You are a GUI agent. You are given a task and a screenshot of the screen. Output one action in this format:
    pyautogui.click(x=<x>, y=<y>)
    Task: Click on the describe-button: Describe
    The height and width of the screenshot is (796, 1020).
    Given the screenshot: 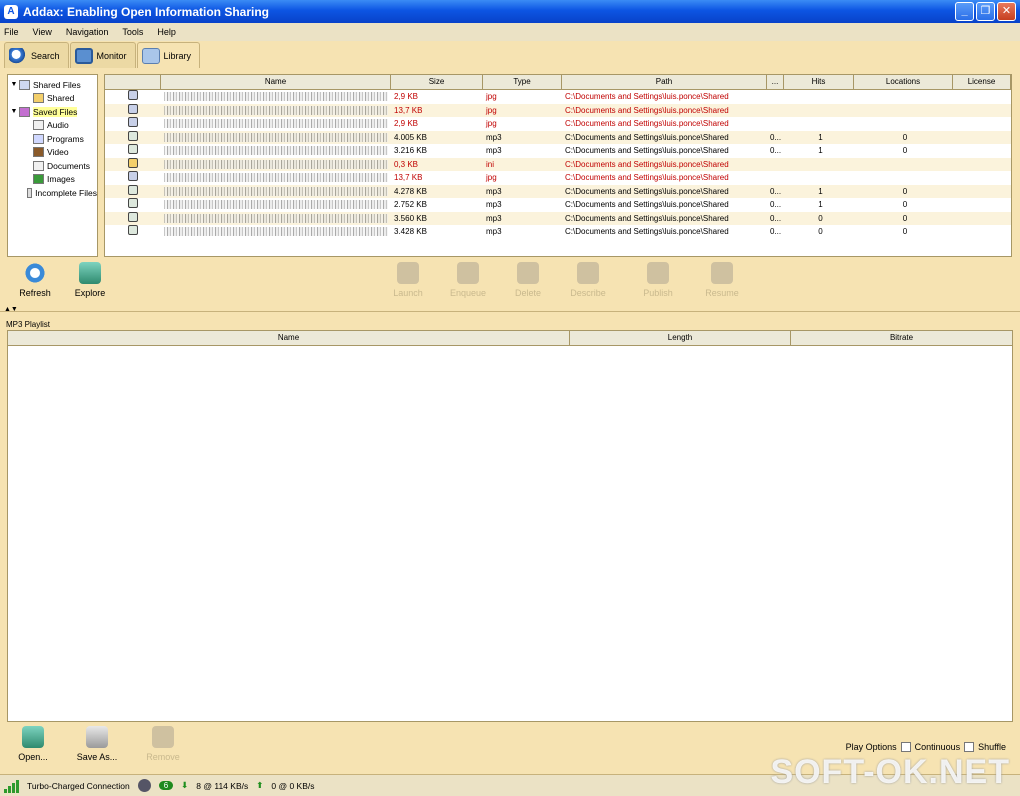 What is the action you would take?
    pyautogui.click(x=588, y=280)
    